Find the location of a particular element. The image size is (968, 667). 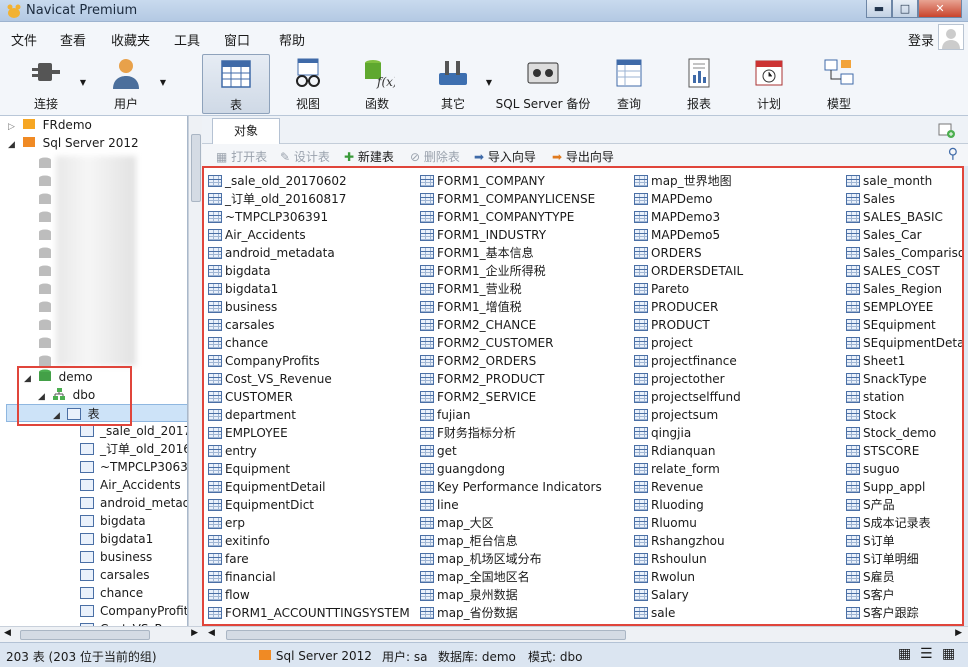

table-list-item: sale_month is located at coordinates (889, 181).